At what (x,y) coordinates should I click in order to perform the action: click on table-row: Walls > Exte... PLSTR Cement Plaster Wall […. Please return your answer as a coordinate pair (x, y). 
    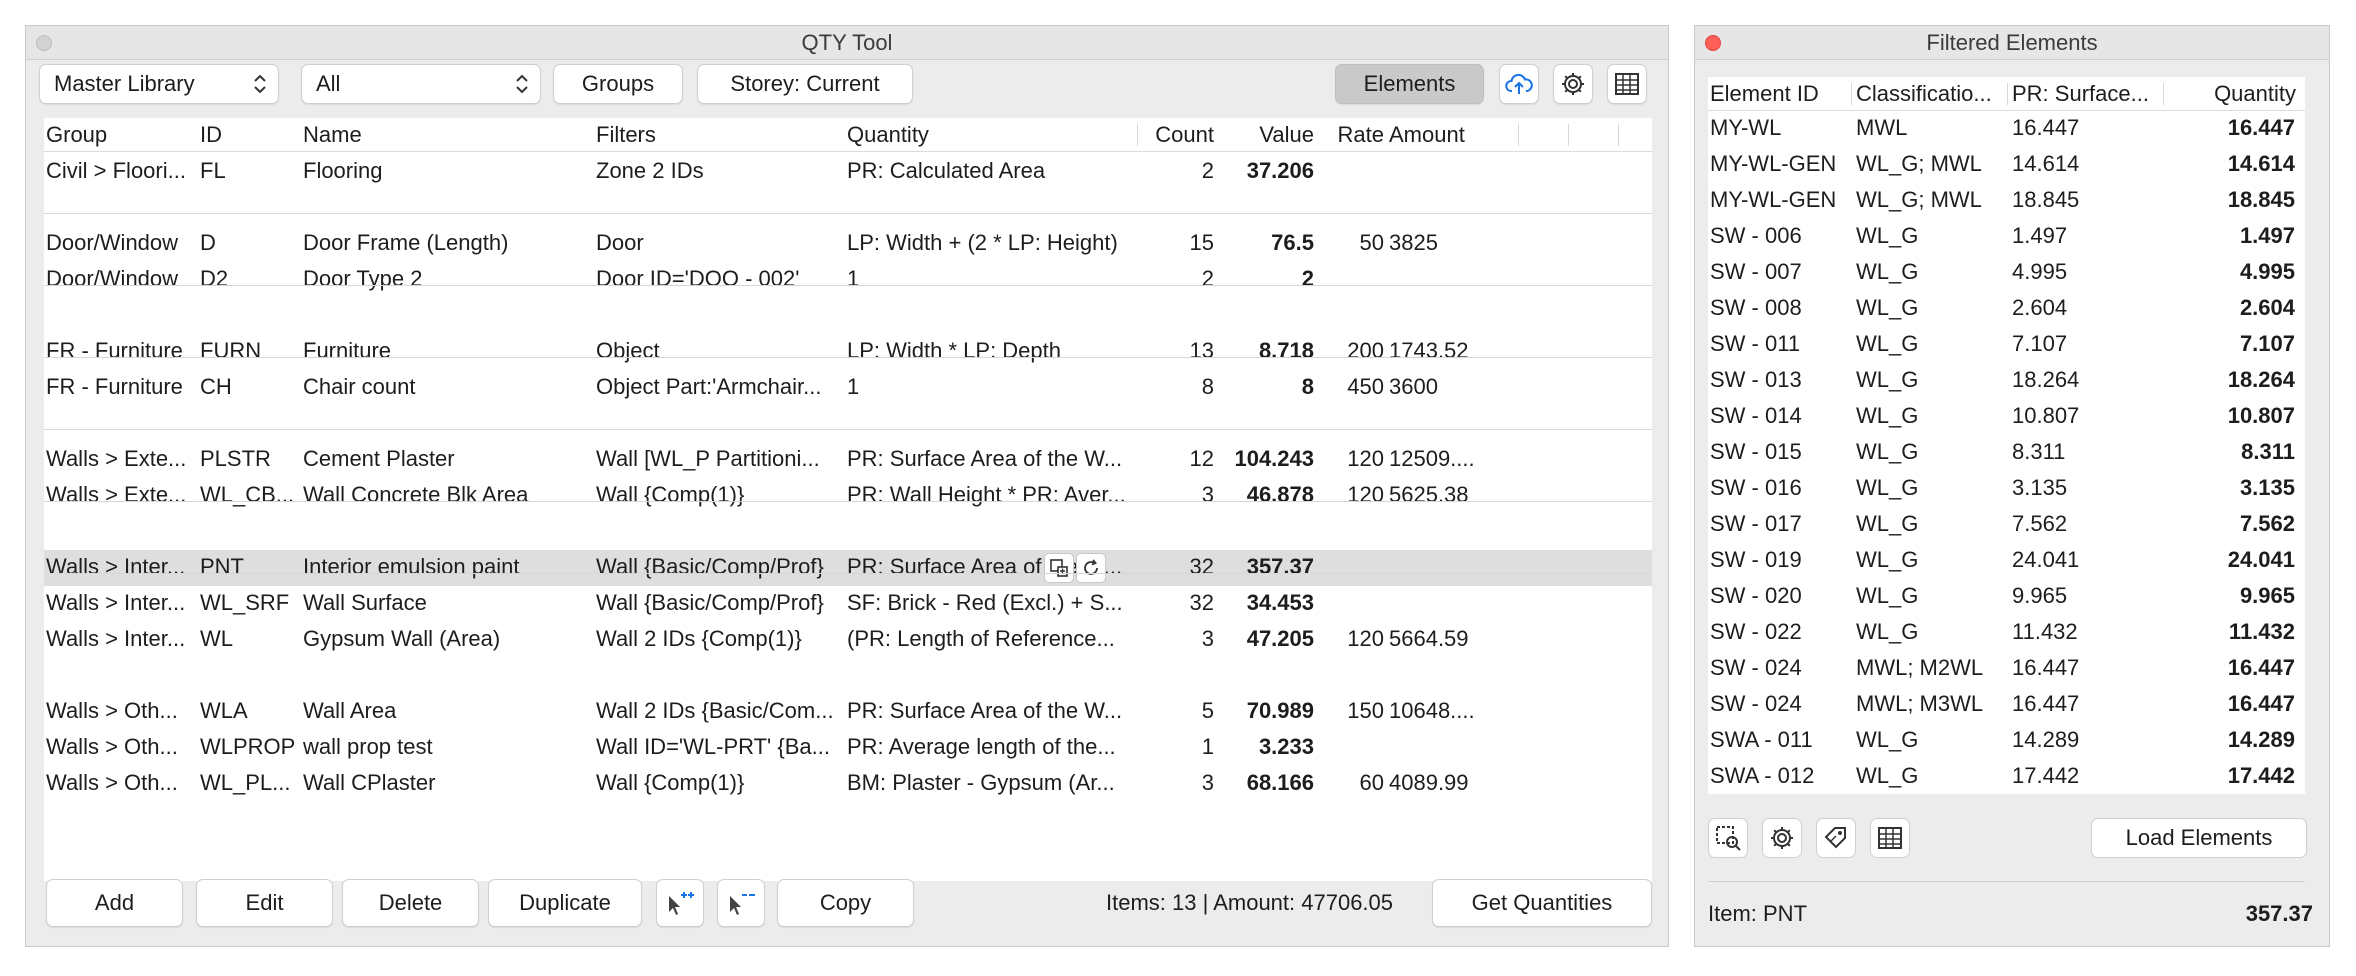
    Looking at the image, I should click on (848, 460).